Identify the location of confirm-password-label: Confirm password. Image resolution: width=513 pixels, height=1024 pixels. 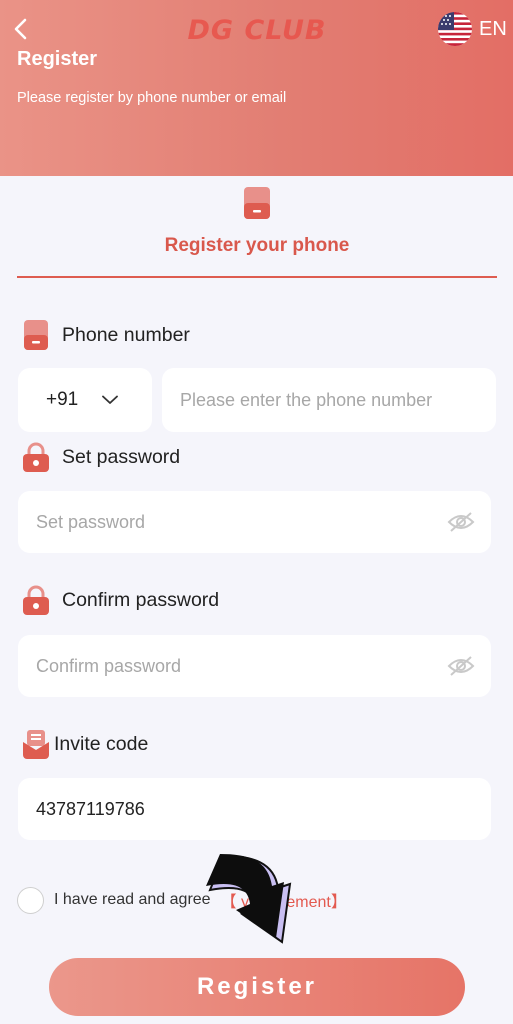
(120, 600).